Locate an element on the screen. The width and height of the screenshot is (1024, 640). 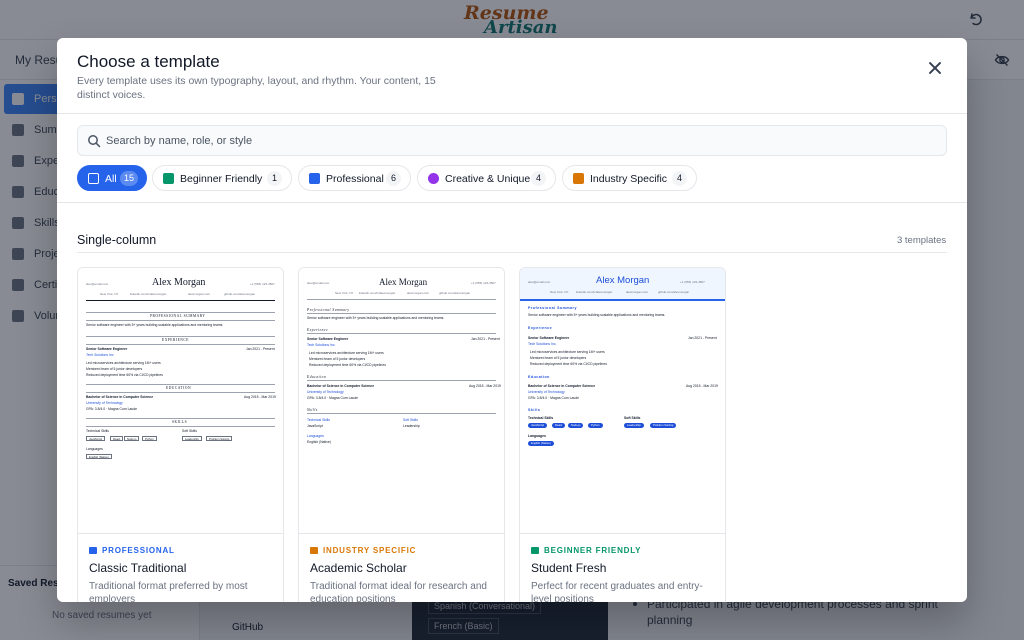
filter-chip-all: All 15 is located at coordinates (112, 178).